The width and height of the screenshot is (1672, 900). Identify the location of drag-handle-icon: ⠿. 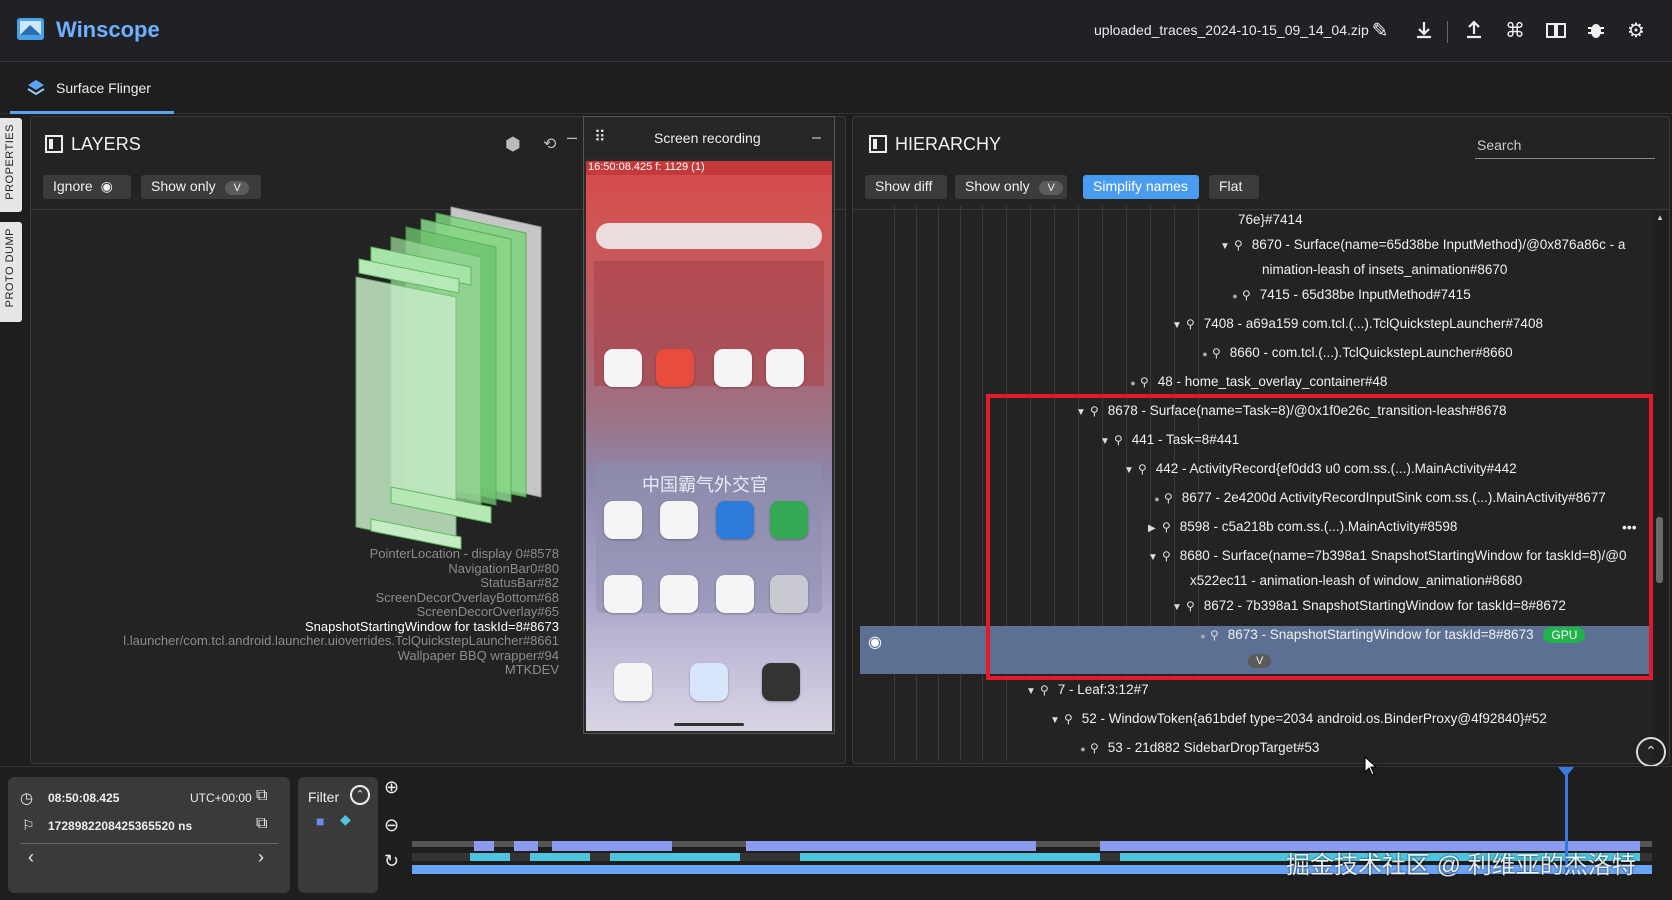
(600, 137).